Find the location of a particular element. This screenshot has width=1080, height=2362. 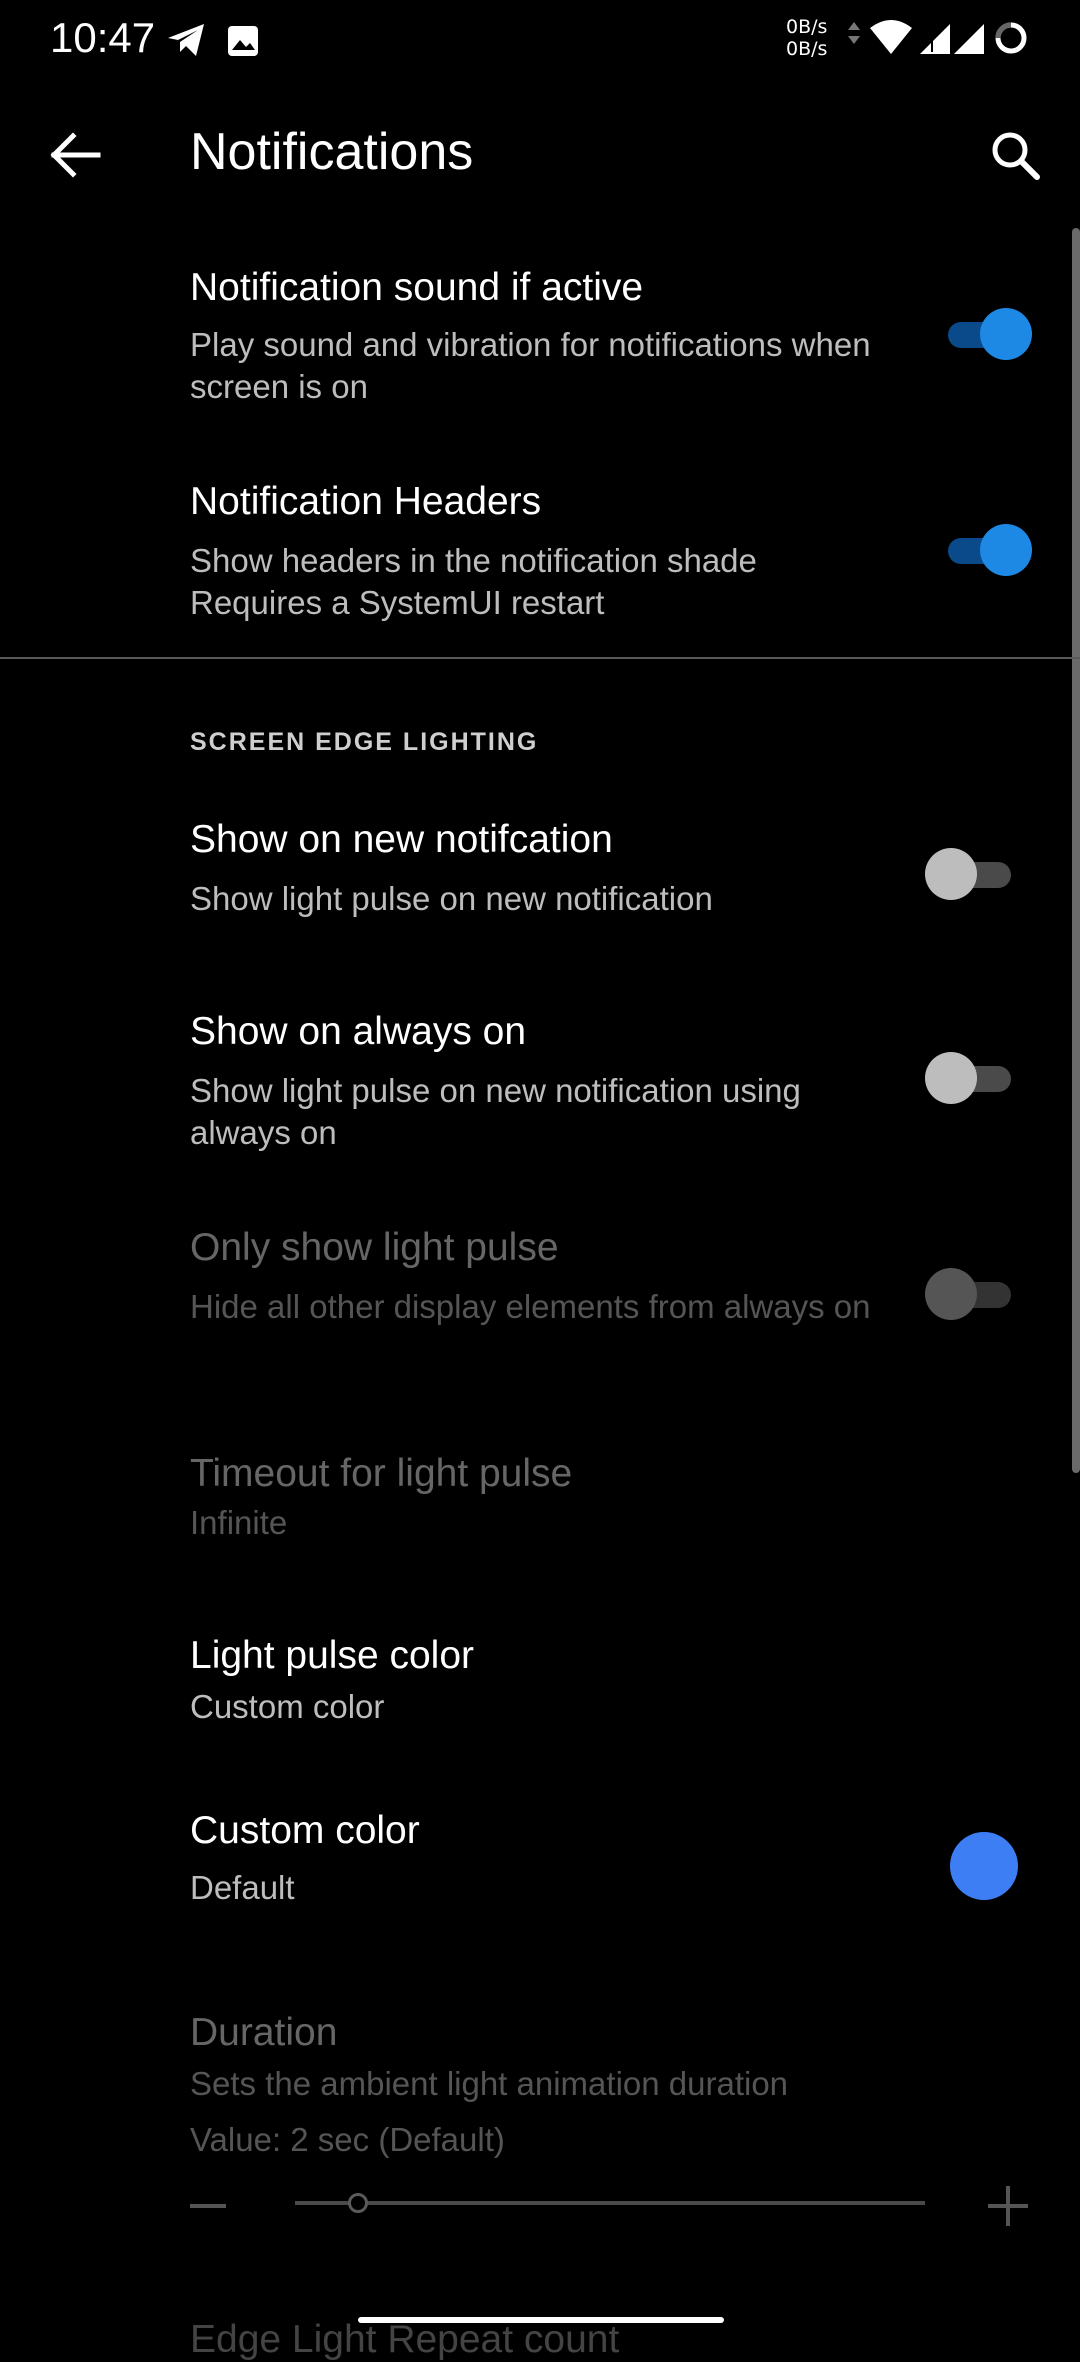

duration-value: Value: 2 sec (Default) is located at coordinates (347, 2139).